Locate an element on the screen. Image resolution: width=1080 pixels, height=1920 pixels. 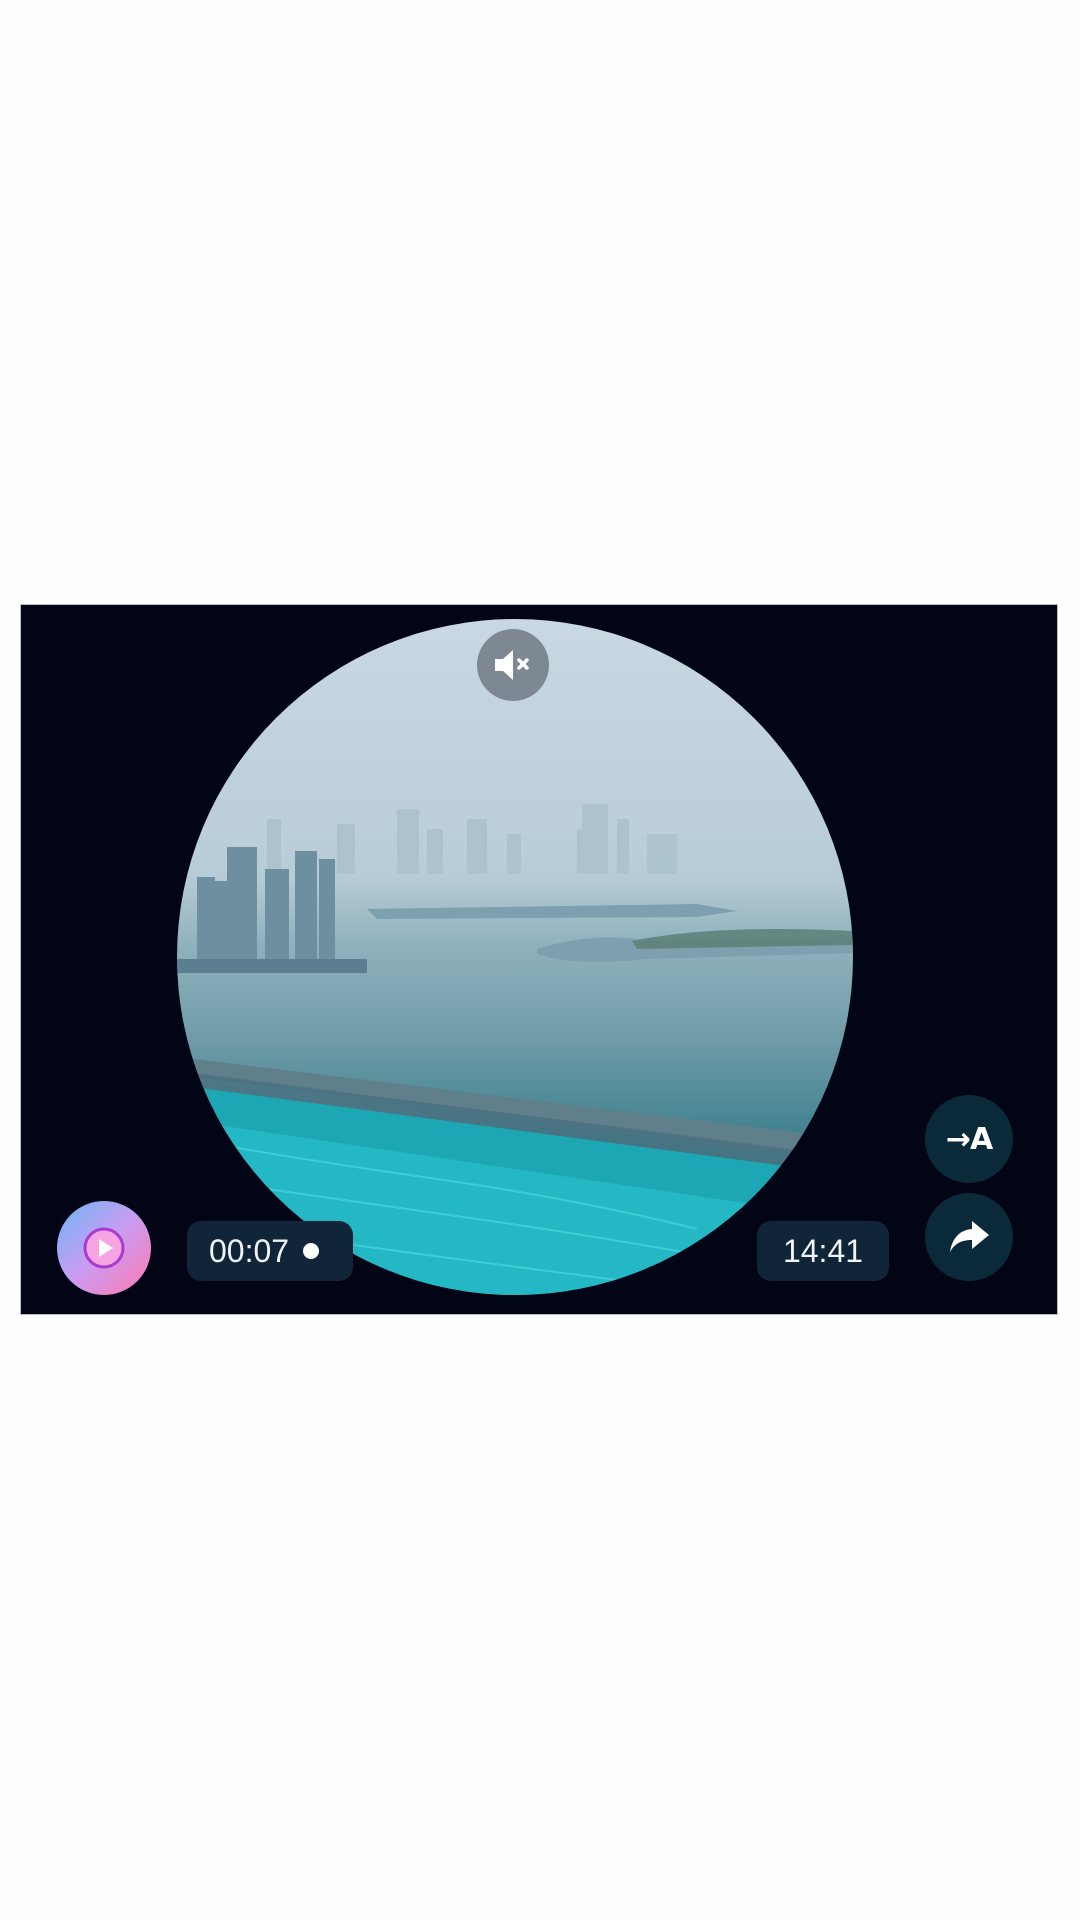
play-icon is located at coordinates (104, 1248).